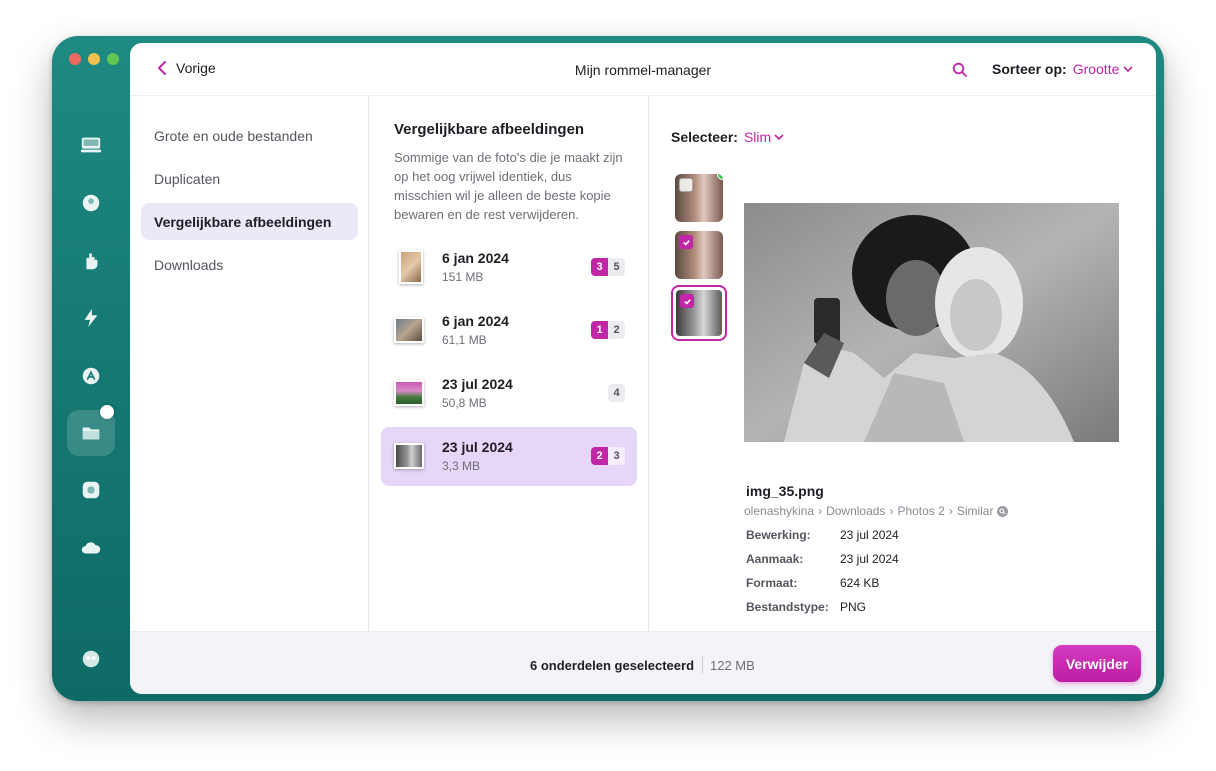 The height and width of the screenshot is (771, 1216). Describe the element at coordinates (778, 535) in the screenshot. I see `meta-key: Bewerking:` at that location.